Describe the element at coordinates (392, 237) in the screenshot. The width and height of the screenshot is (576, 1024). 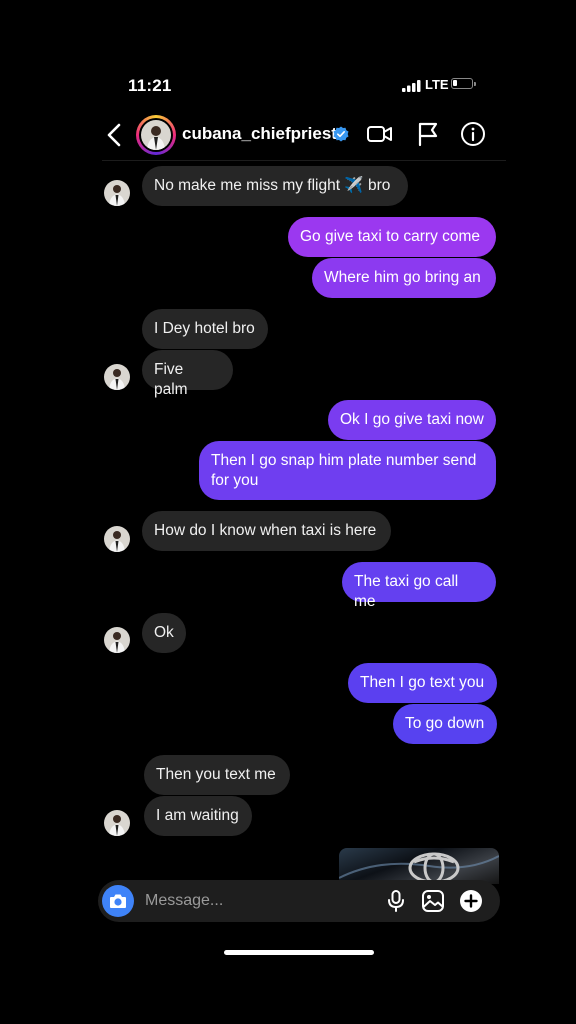
I see `message-outgoing: Go give taxi to carry come` at that location.